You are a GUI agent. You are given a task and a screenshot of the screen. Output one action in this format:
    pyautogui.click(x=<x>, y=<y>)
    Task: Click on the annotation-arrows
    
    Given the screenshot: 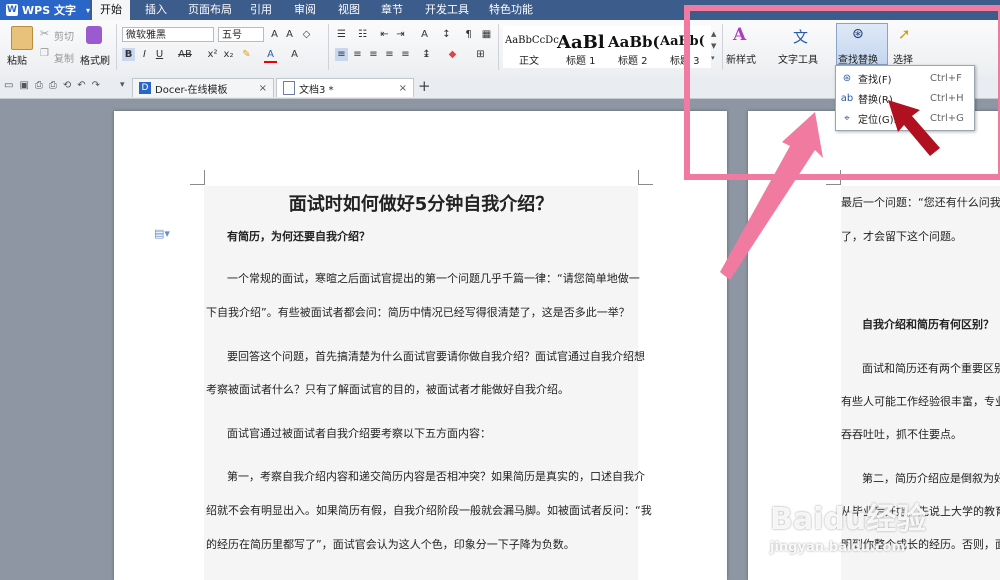 What is the action you would take?
    pyautogui.click(x=830, y=190)
    